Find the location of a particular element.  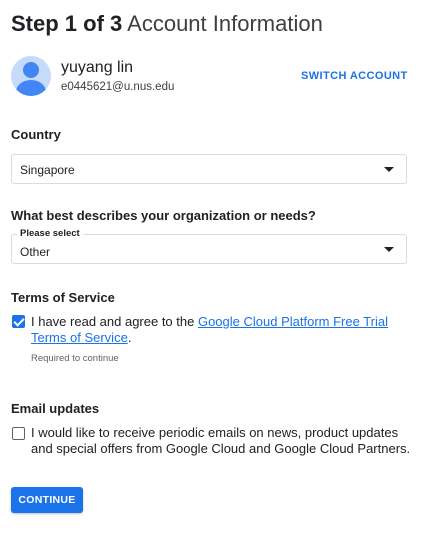

page-heading: Account Information is located at coordinates (225, 23).